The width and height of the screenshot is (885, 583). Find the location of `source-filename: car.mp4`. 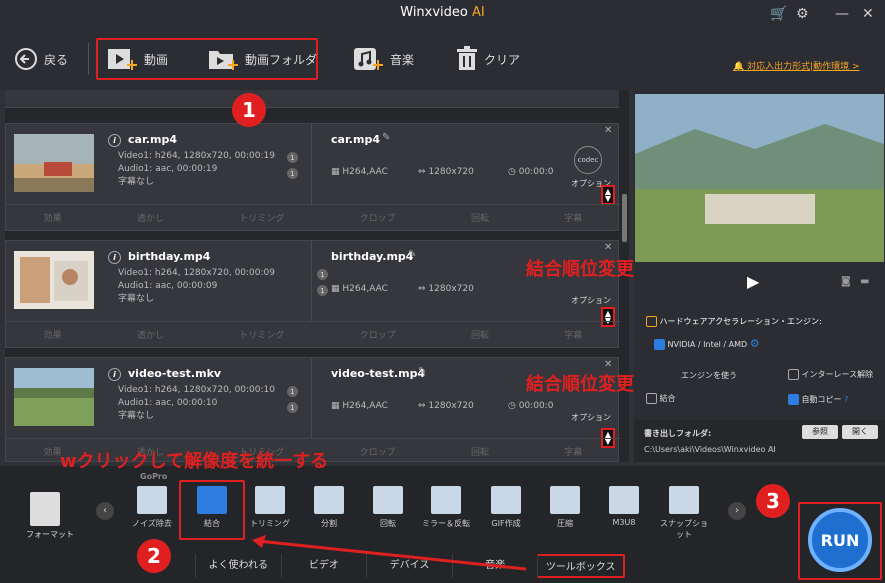

source-filename: car.mp4 is located at coordinates (152, 139).